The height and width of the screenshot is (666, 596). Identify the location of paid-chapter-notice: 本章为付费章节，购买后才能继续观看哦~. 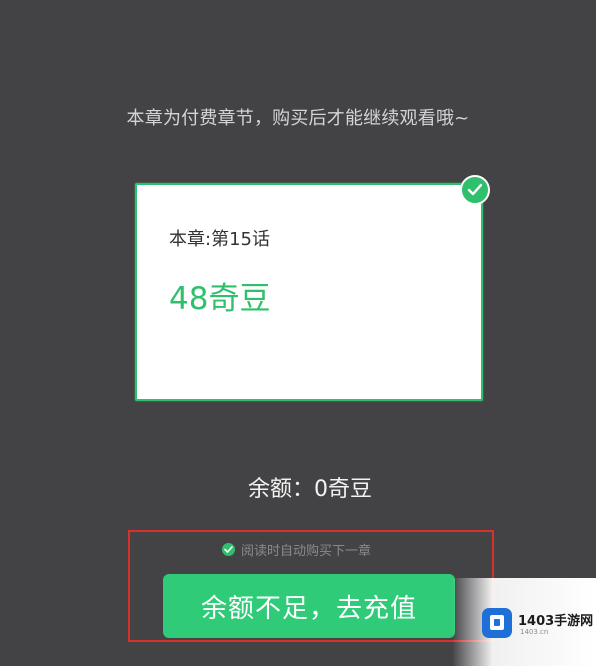
(298, 118).